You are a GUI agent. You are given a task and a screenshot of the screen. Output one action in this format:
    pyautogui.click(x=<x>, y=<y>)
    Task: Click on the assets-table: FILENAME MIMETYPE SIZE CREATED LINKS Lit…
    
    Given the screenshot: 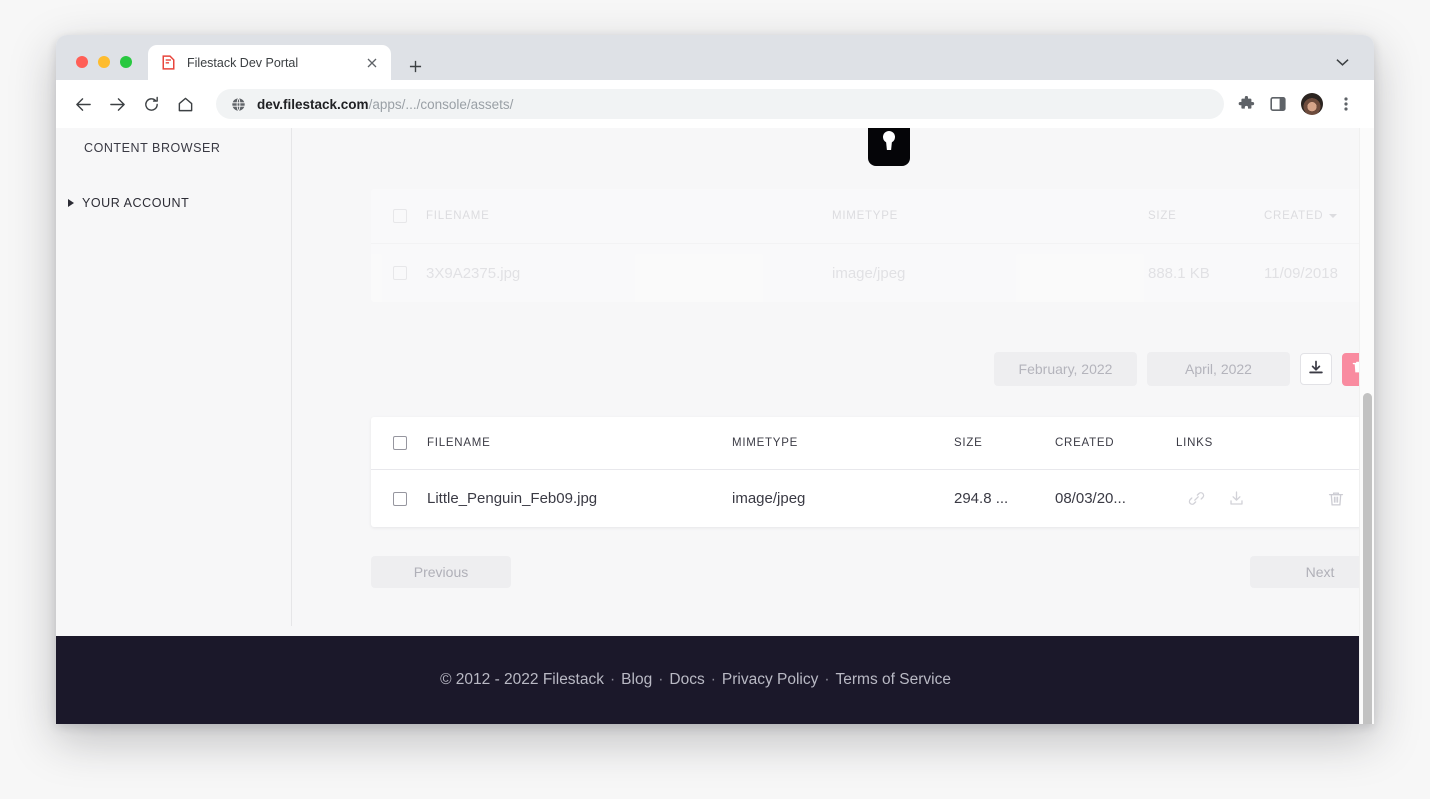 What is the action you would take?
    pyautogui.click(x=872, y=472)
    